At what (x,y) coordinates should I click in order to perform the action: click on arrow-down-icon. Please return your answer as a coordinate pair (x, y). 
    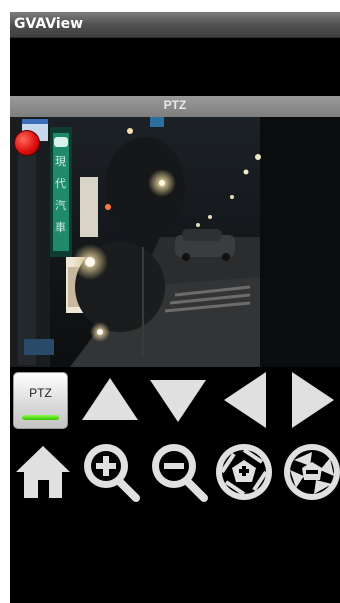
    Looking at the image, I should click on (178, 400).